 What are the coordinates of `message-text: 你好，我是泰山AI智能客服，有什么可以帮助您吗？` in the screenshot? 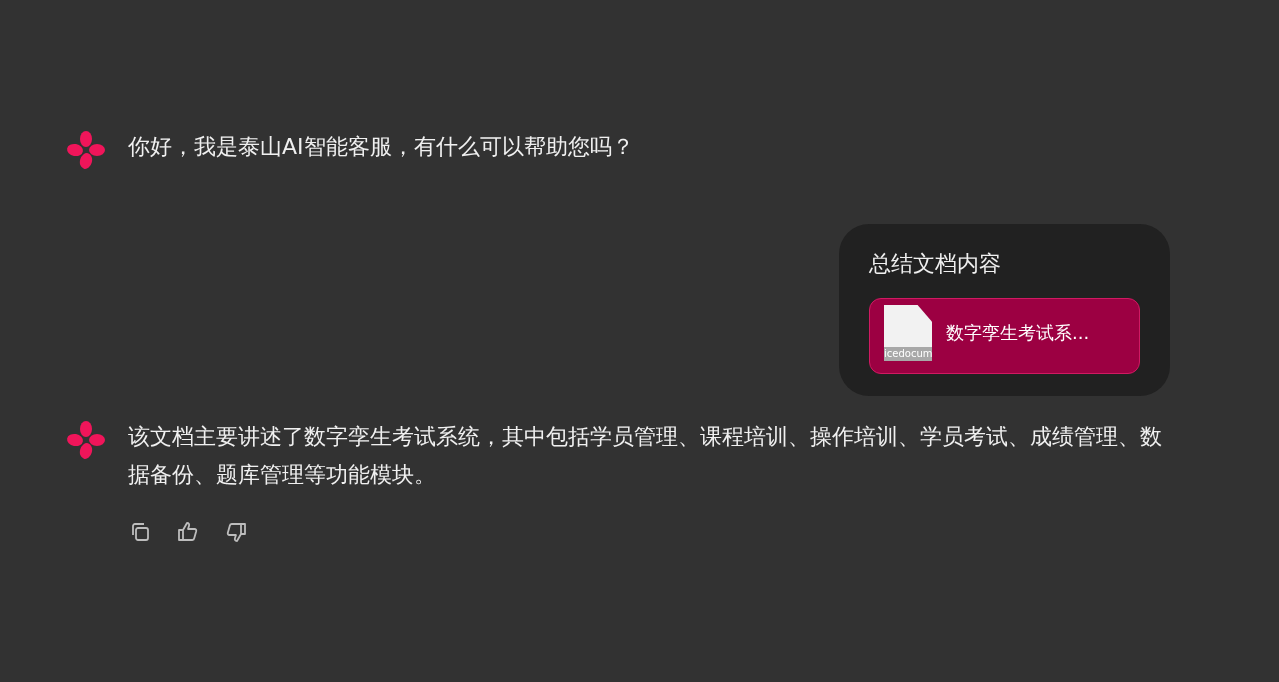 It's located at (381, 147).